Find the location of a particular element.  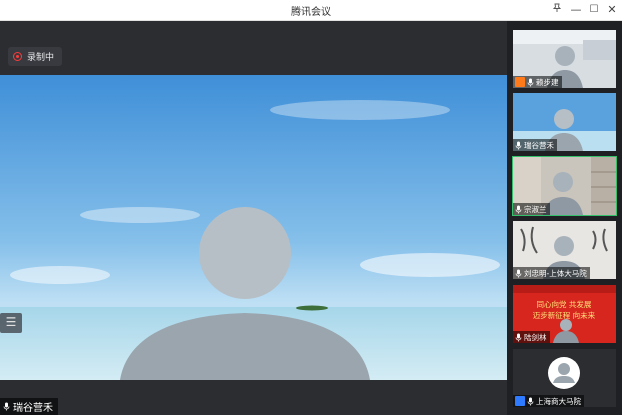

recording-indicator: 录制中 is located at coordinates (35, 56).